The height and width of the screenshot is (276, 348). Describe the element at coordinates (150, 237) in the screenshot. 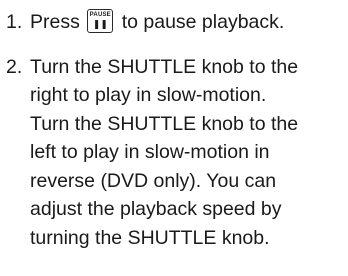

I see `step-line: turning the SHUTTLE knob.` at that location.